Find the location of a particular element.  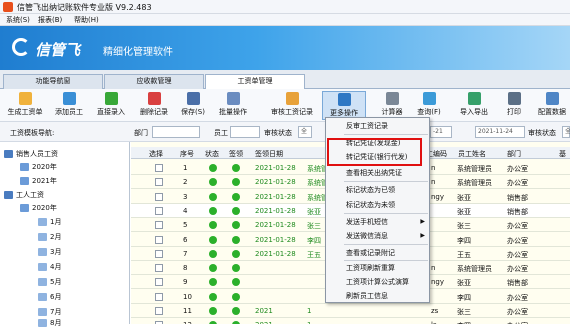

row-staff-name: 系统管理员 is located at coordinates (474, 269).